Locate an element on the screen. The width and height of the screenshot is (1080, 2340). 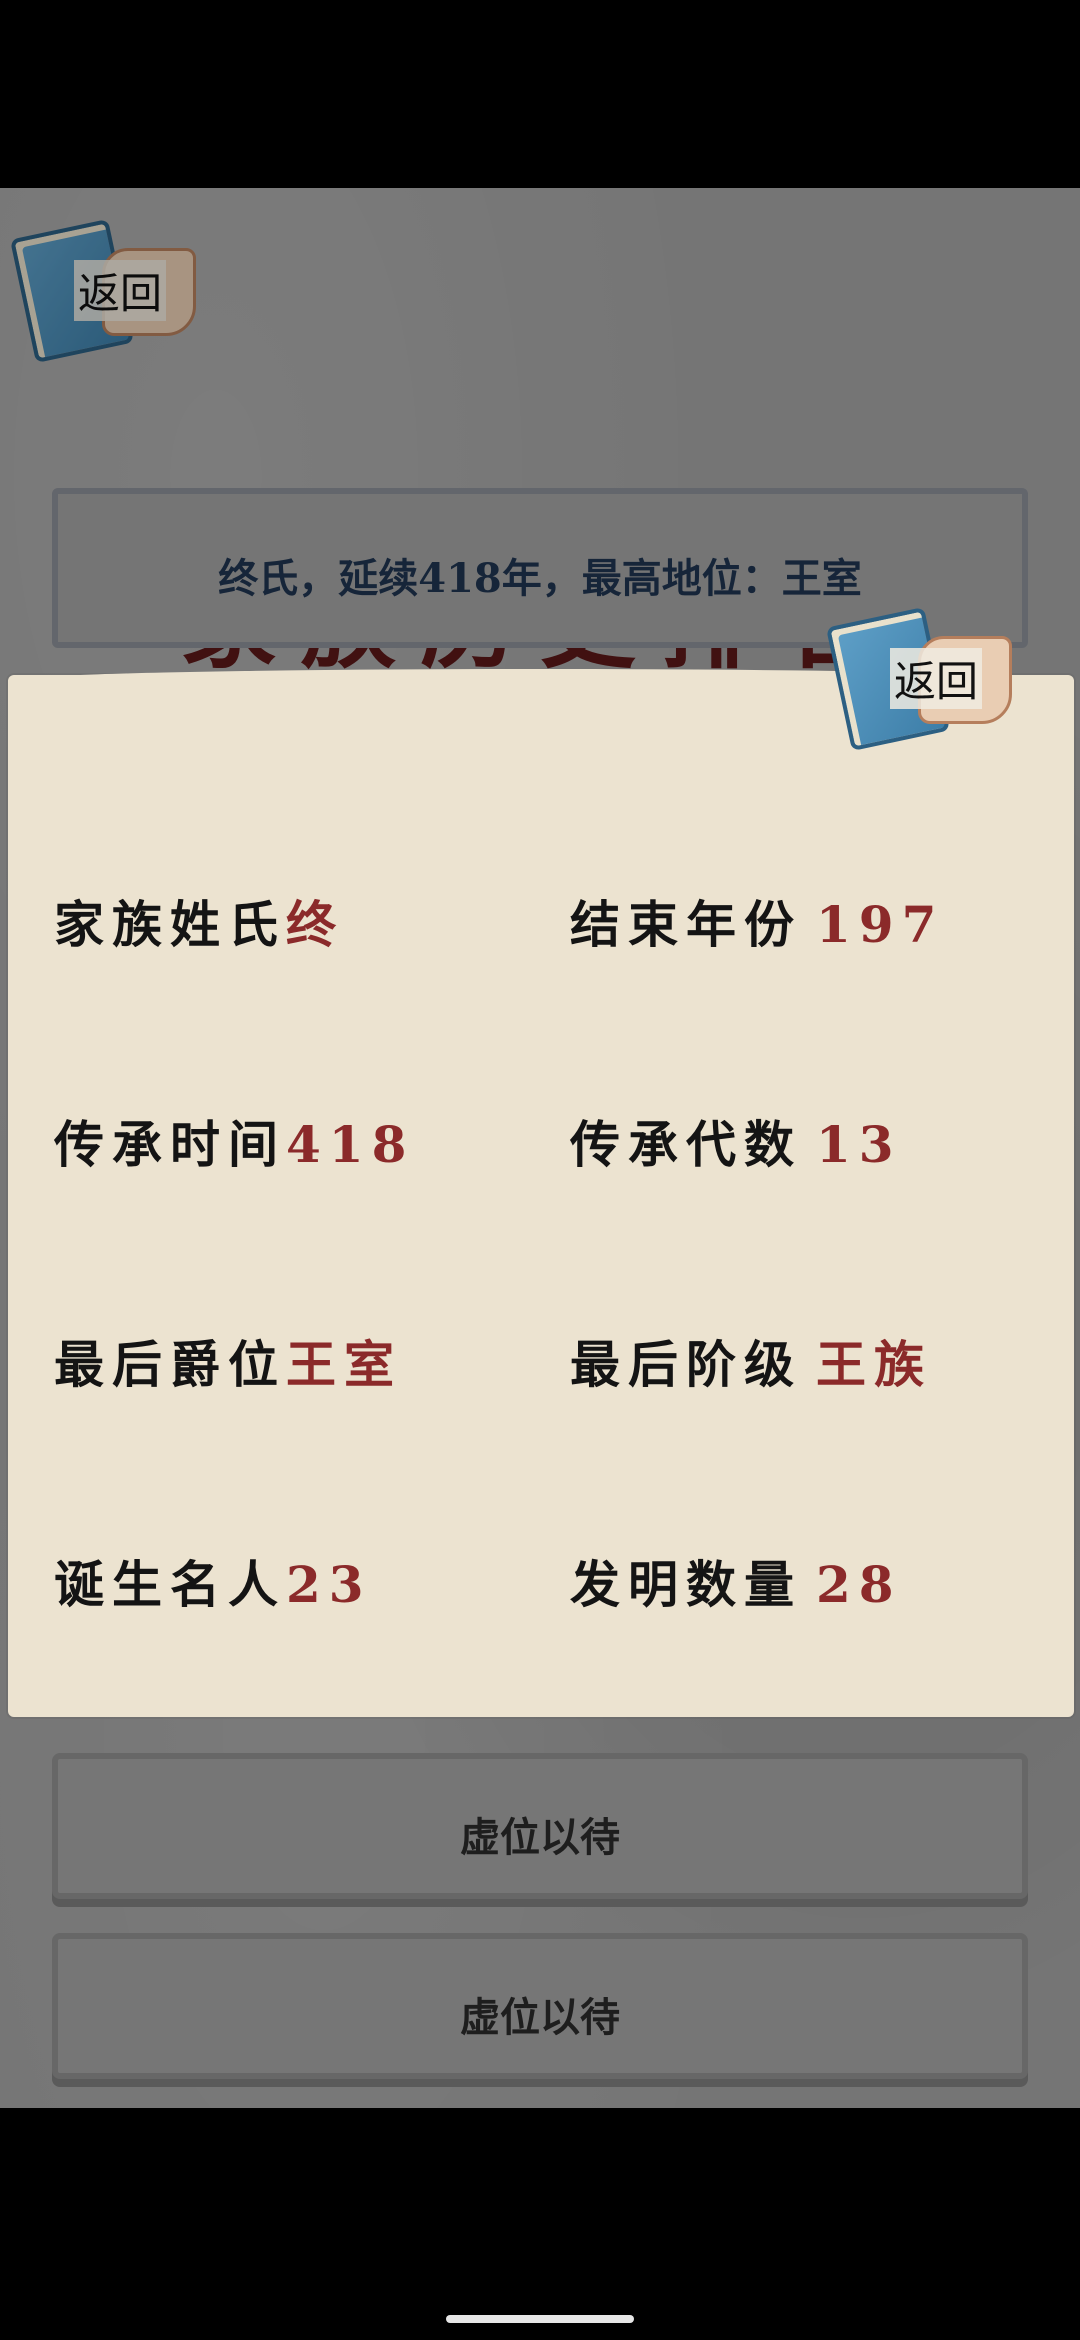
status-bar is located at coordinates (540, 94).